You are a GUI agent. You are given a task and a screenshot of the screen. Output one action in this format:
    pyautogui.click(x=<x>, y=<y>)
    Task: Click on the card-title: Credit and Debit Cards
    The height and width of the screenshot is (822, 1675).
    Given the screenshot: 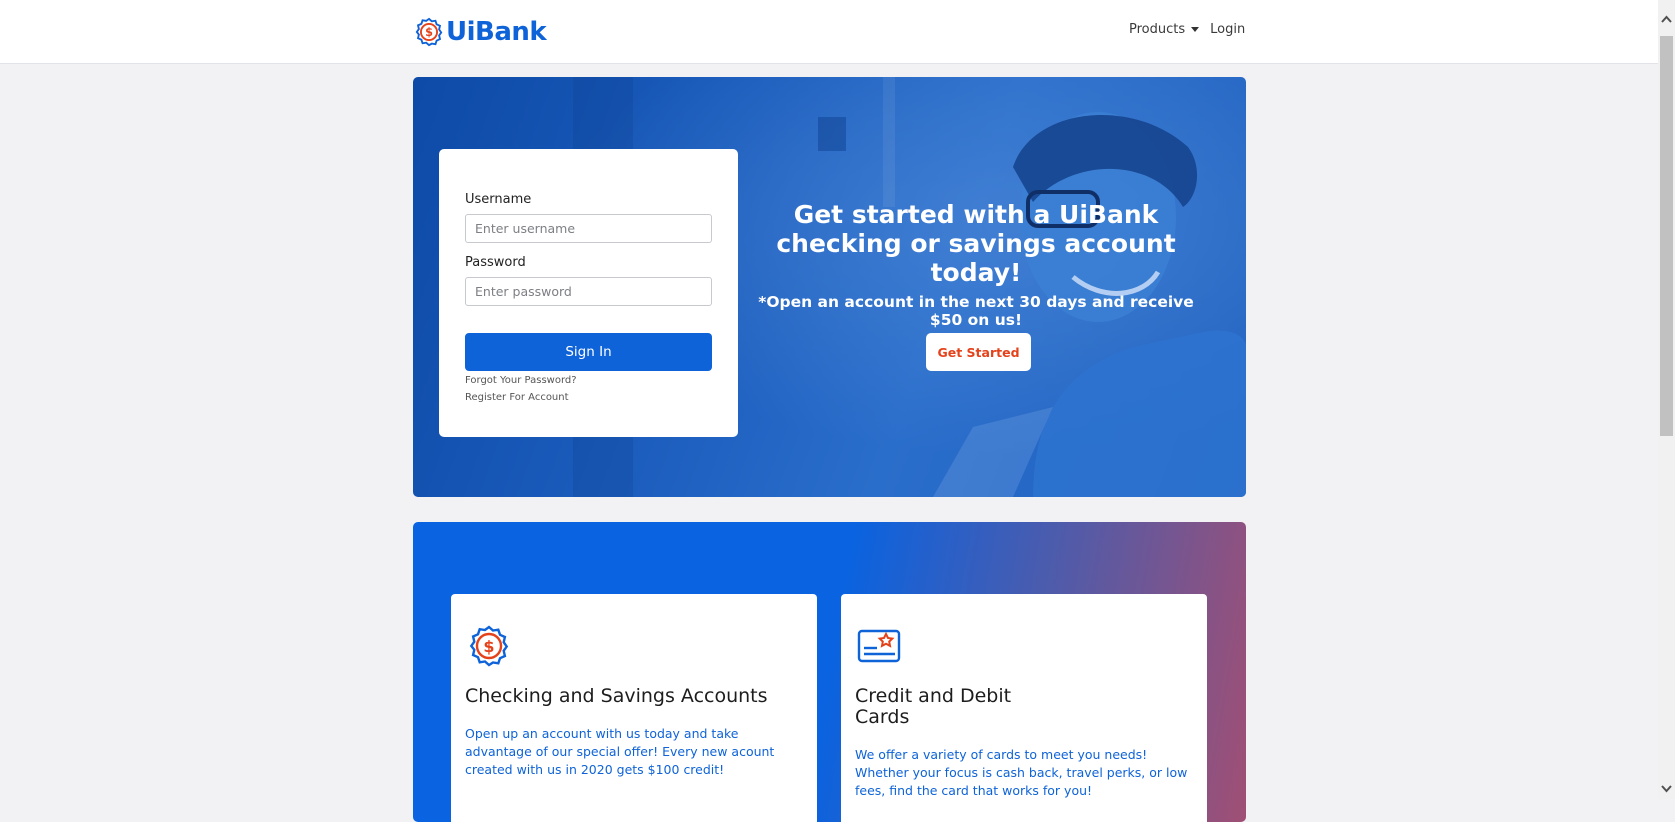 What is the action you would take?
    pyautogui.click(x=933, y=706)
    